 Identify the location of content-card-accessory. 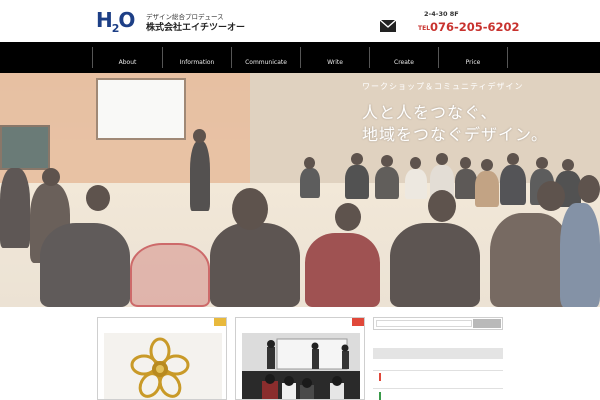
(162, 358).